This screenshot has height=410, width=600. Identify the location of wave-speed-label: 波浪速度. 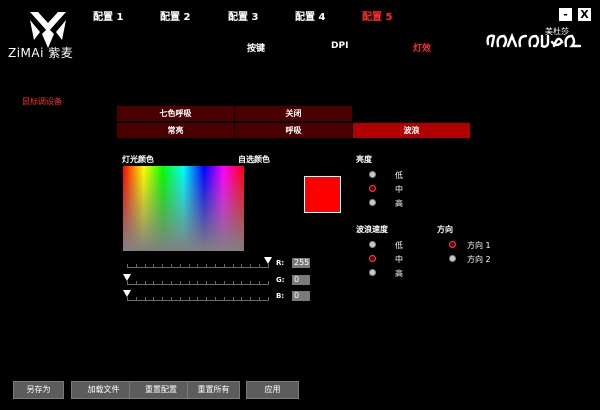
(372, 229).